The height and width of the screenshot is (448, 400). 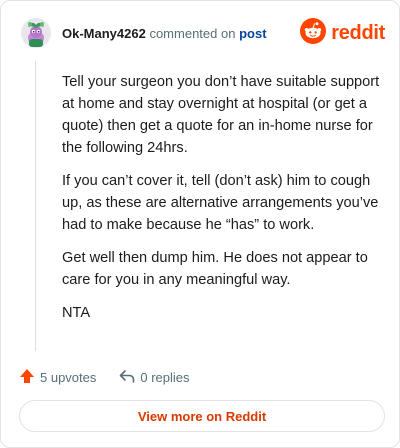 I want to click on reddit-logo-icon, so click(x=313, y=33).